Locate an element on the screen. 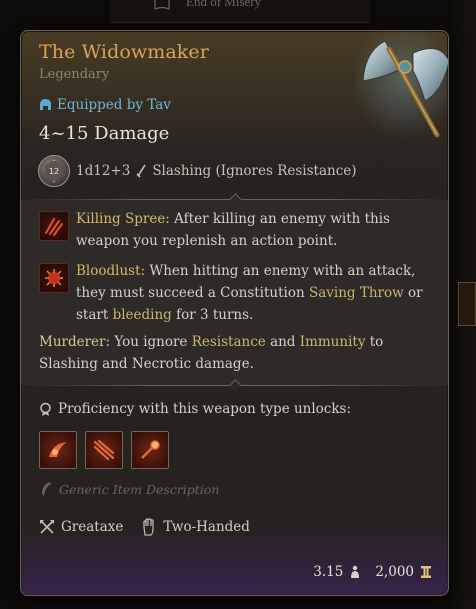 The height and width of the screenshot is (609, 476). equipped-indicator: Equipped by Tav is located at coordinates (105, 105).